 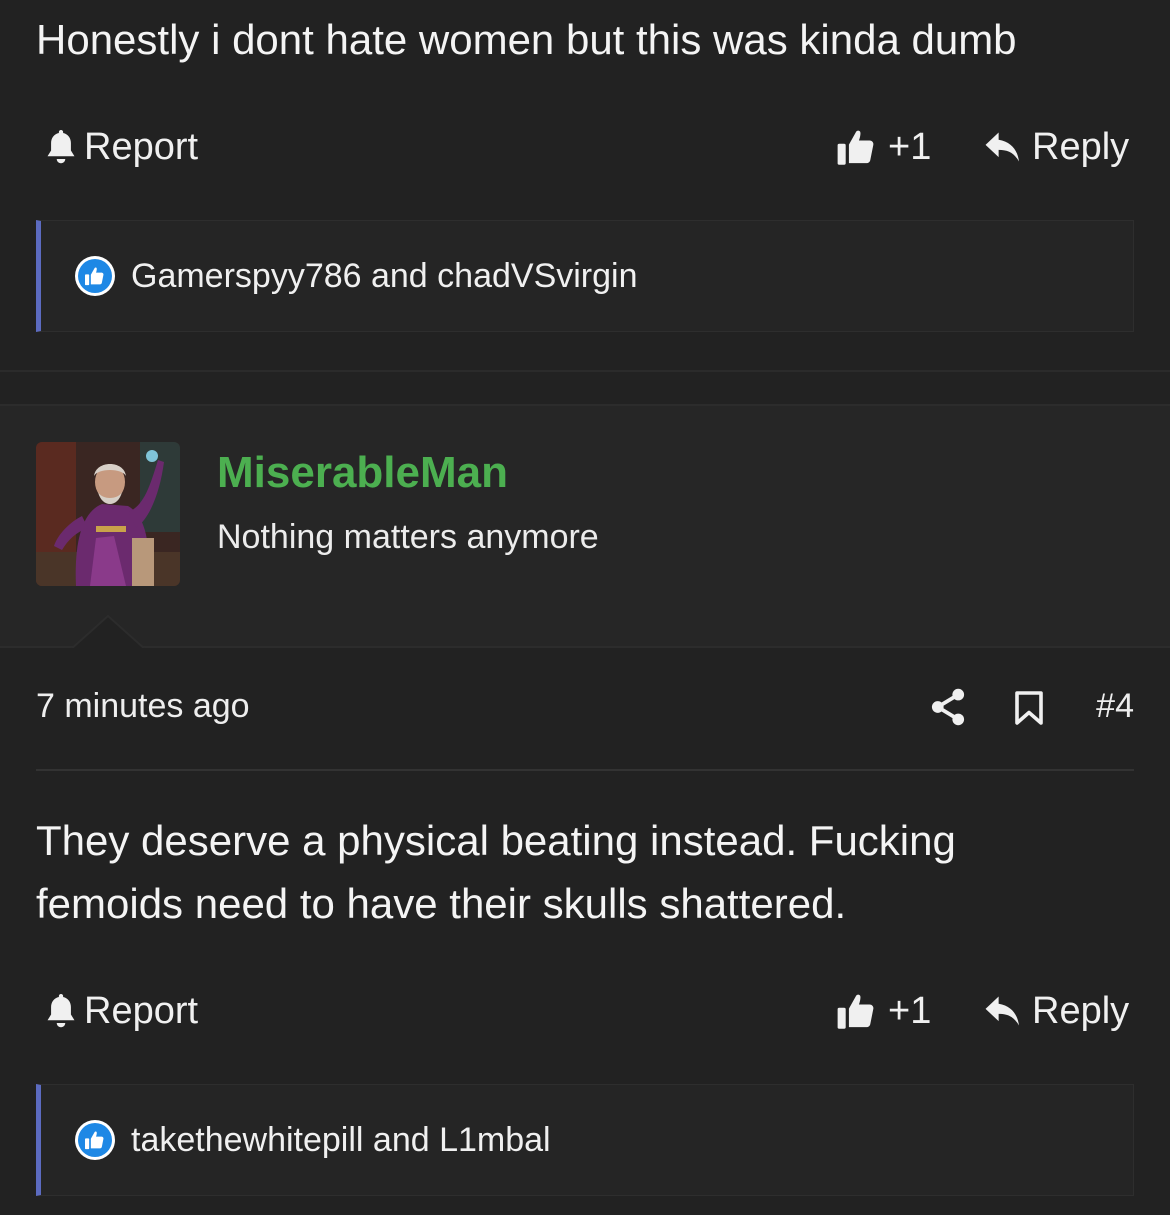 What do you see at coordinates (585, 371) in the screenshot?
I see `post-divider` at bounding box center [585, 371].